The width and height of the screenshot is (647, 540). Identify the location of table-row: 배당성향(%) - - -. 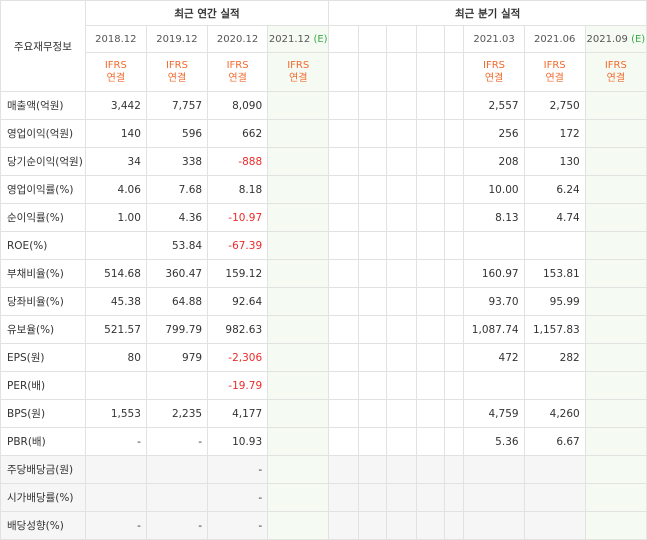
(323, 525).